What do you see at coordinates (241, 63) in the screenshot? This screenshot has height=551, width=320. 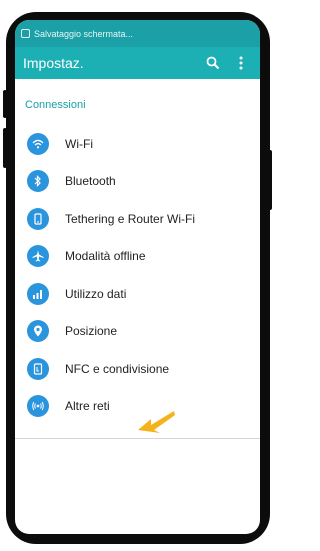 I see `overflow-menu-icon` at bounding box center [241, 63].